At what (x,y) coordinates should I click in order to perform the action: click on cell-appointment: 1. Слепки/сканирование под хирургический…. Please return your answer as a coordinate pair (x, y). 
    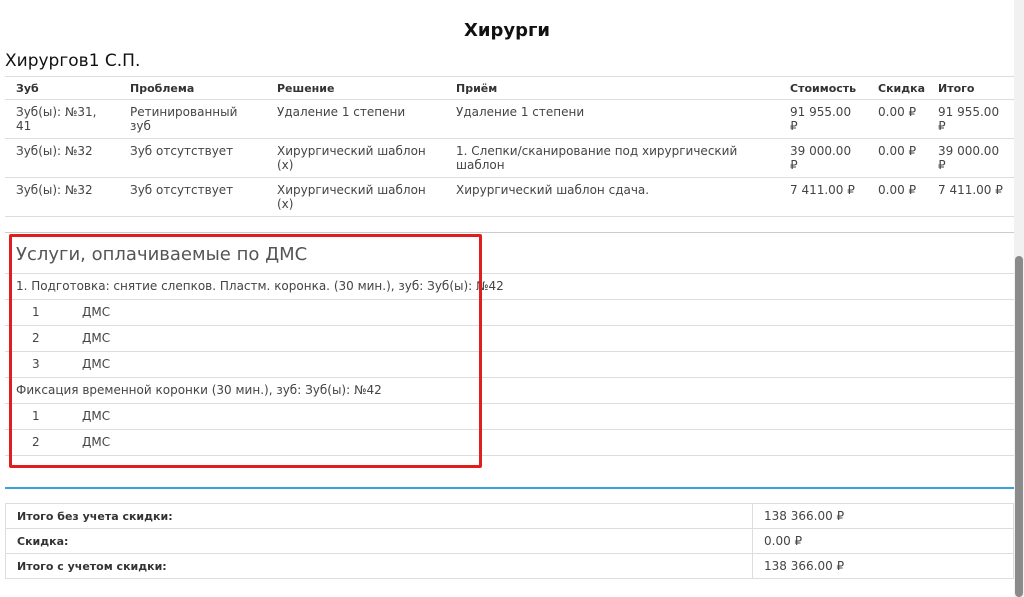
    Looking at the image, I should click on (612, 158).